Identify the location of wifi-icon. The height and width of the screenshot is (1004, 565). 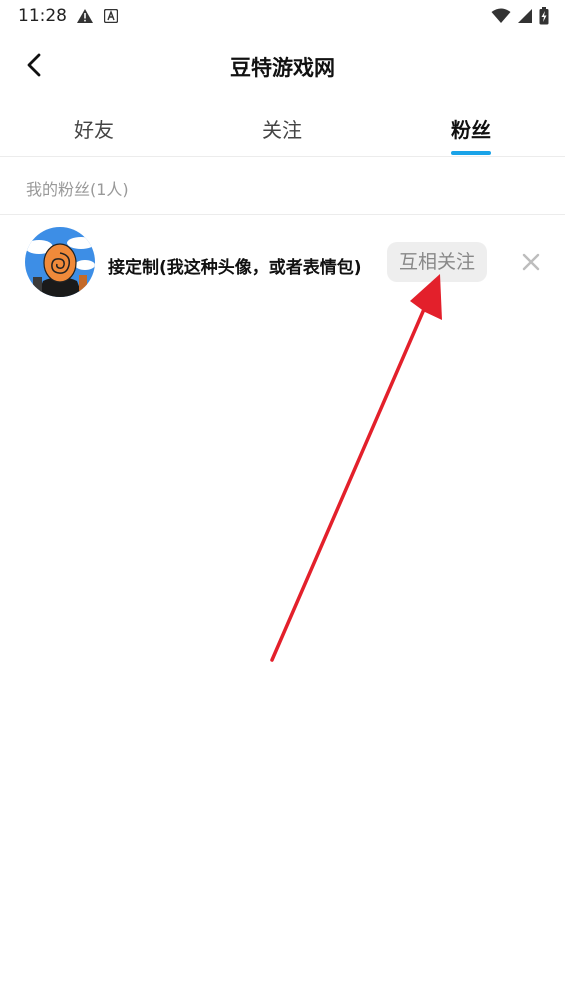
(501, 18).